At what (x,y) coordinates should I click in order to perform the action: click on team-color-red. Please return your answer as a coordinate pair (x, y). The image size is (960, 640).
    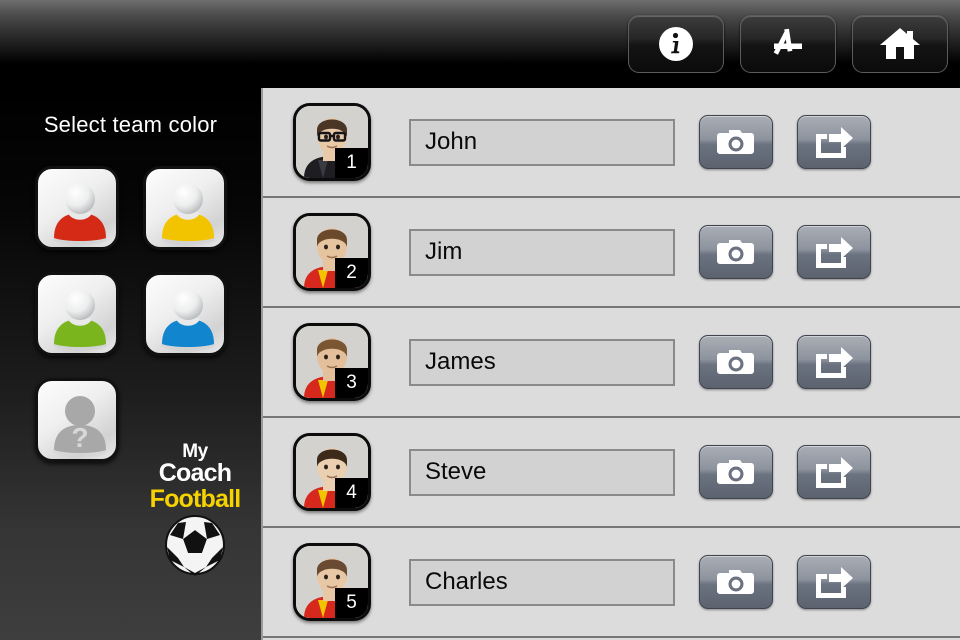
    Looking at the image, I should click on (76, 208).